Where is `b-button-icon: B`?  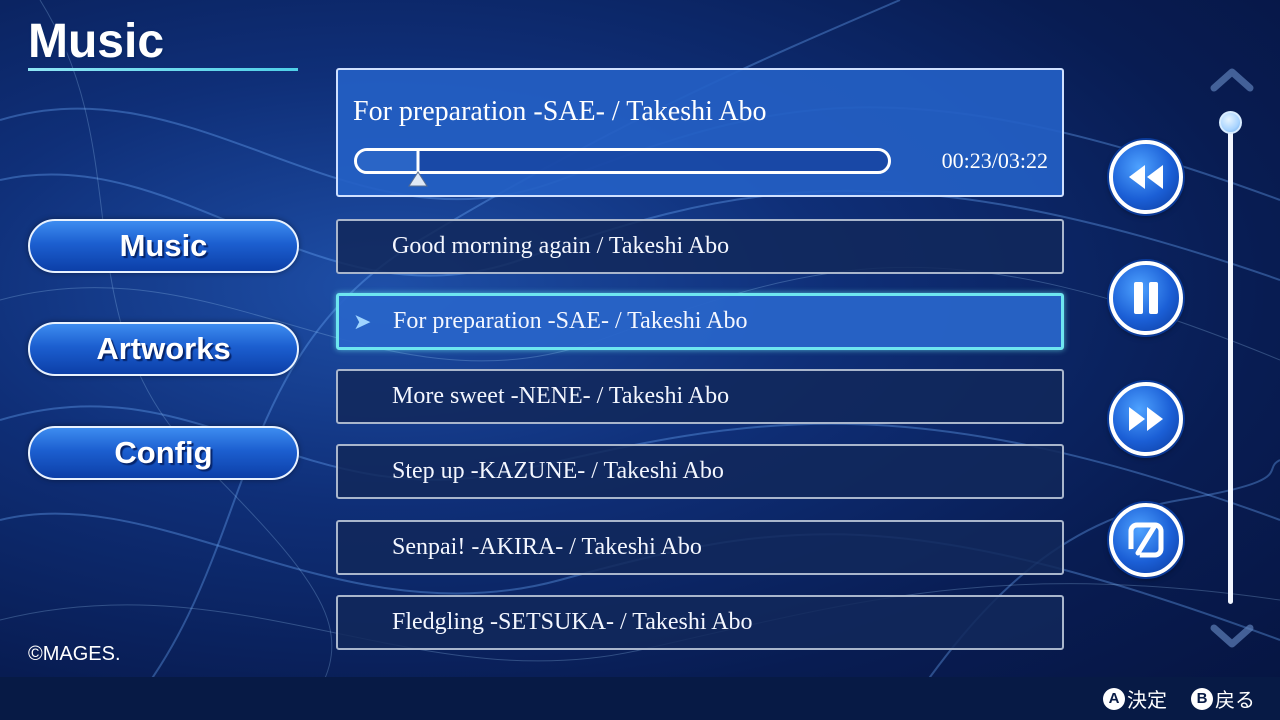 b-button-icon: B is located at coordinates (1202, 698).